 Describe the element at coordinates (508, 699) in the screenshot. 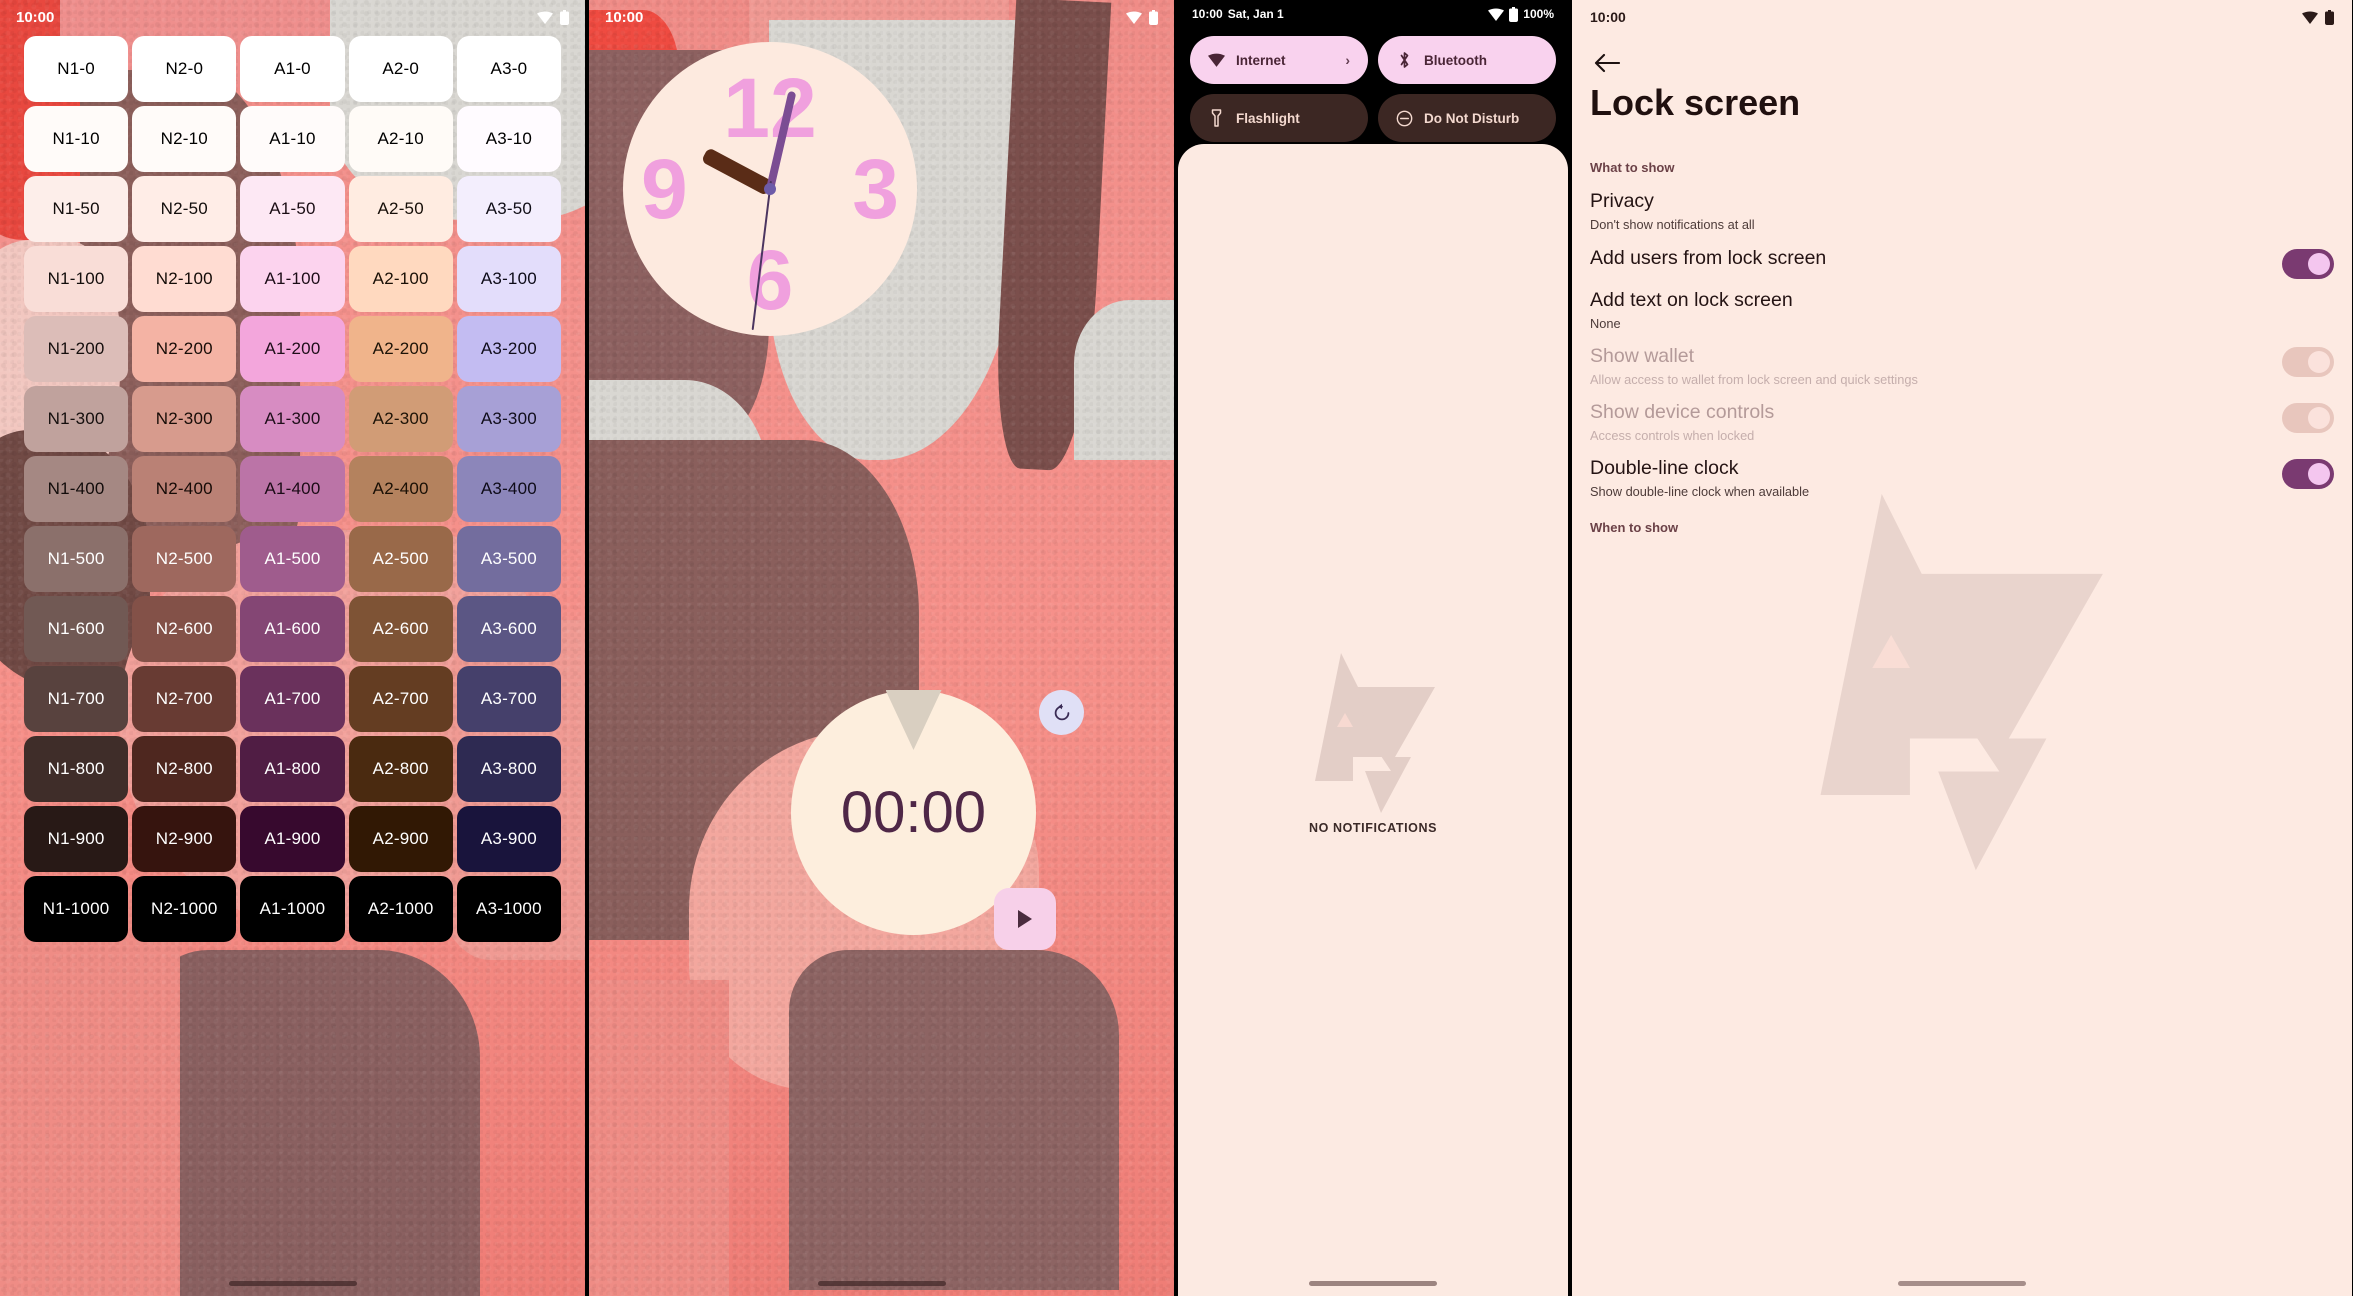

I see `color-swatch-a3-700: A3-700` at that location.